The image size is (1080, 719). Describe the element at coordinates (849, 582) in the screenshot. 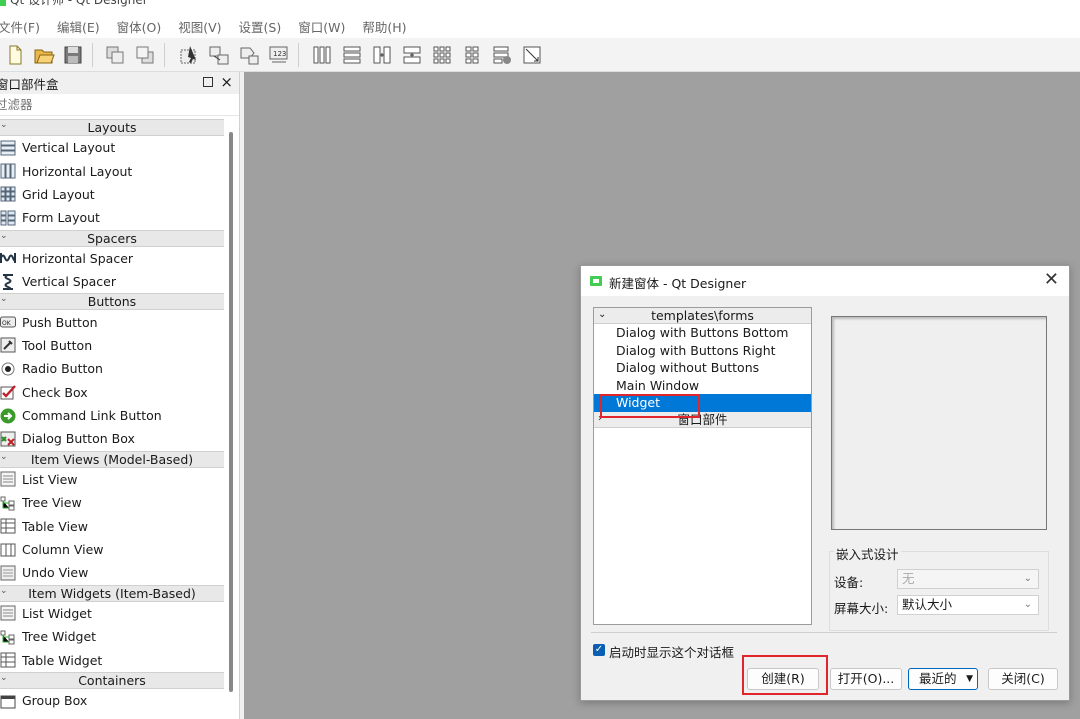

I see `device-label: 设备:` at that location.